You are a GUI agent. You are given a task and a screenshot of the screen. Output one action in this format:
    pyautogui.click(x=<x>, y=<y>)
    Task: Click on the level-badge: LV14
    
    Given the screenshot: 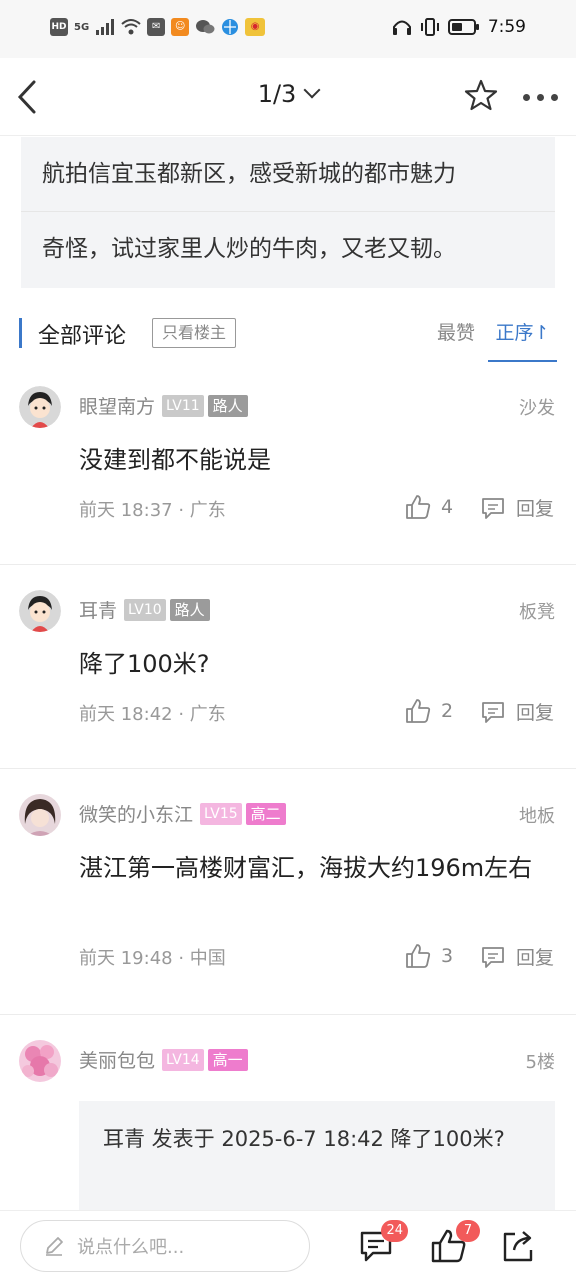 What is the action you would take?
    pyautogui.click(x=183, y=1059)
    